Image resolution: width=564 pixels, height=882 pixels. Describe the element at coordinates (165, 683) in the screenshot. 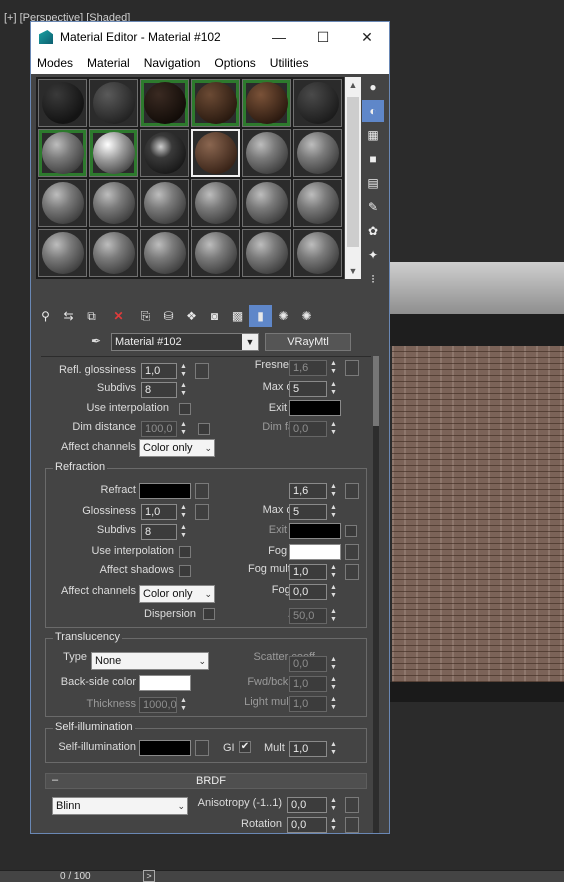

I see `backside-color-swatch` at that location.